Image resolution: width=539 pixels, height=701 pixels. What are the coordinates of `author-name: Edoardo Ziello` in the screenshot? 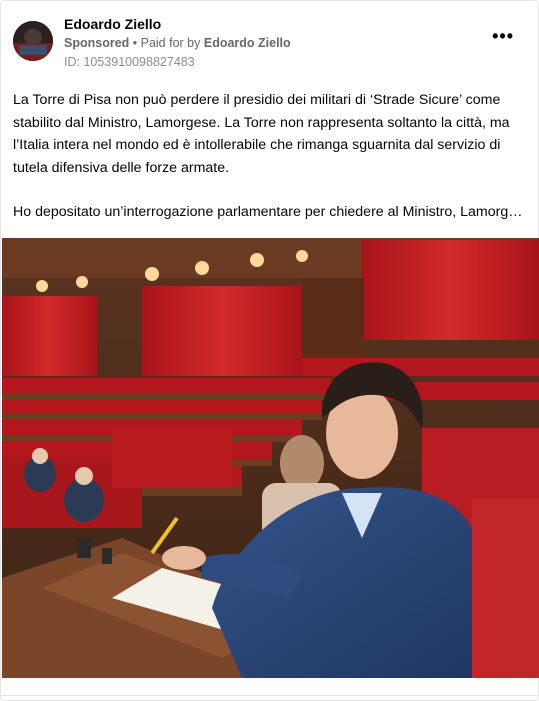 It's located at (112, 24).